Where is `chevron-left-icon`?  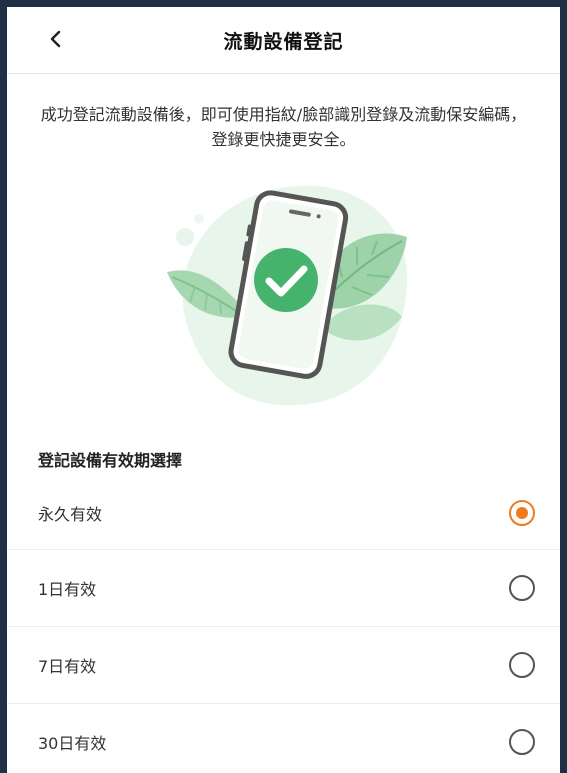
chevron-left-icon is located at coordinates (55, 39).